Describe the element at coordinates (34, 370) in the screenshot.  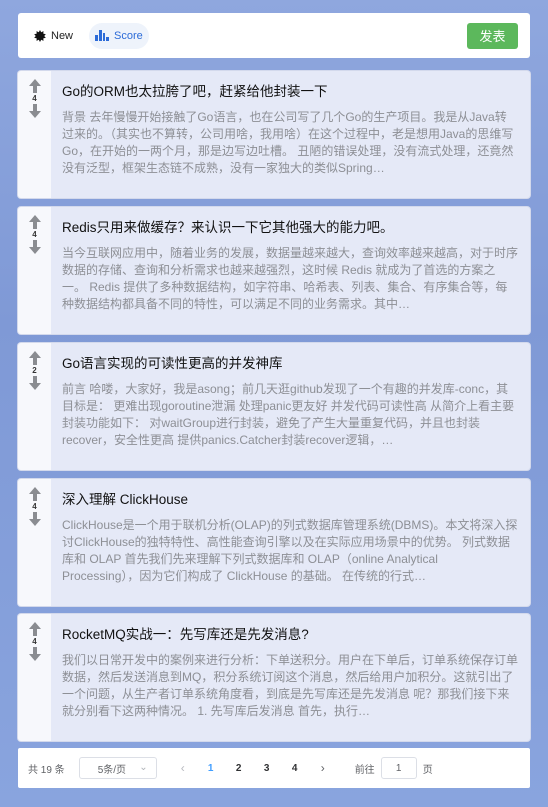
I see `post-score: 2` at that location.